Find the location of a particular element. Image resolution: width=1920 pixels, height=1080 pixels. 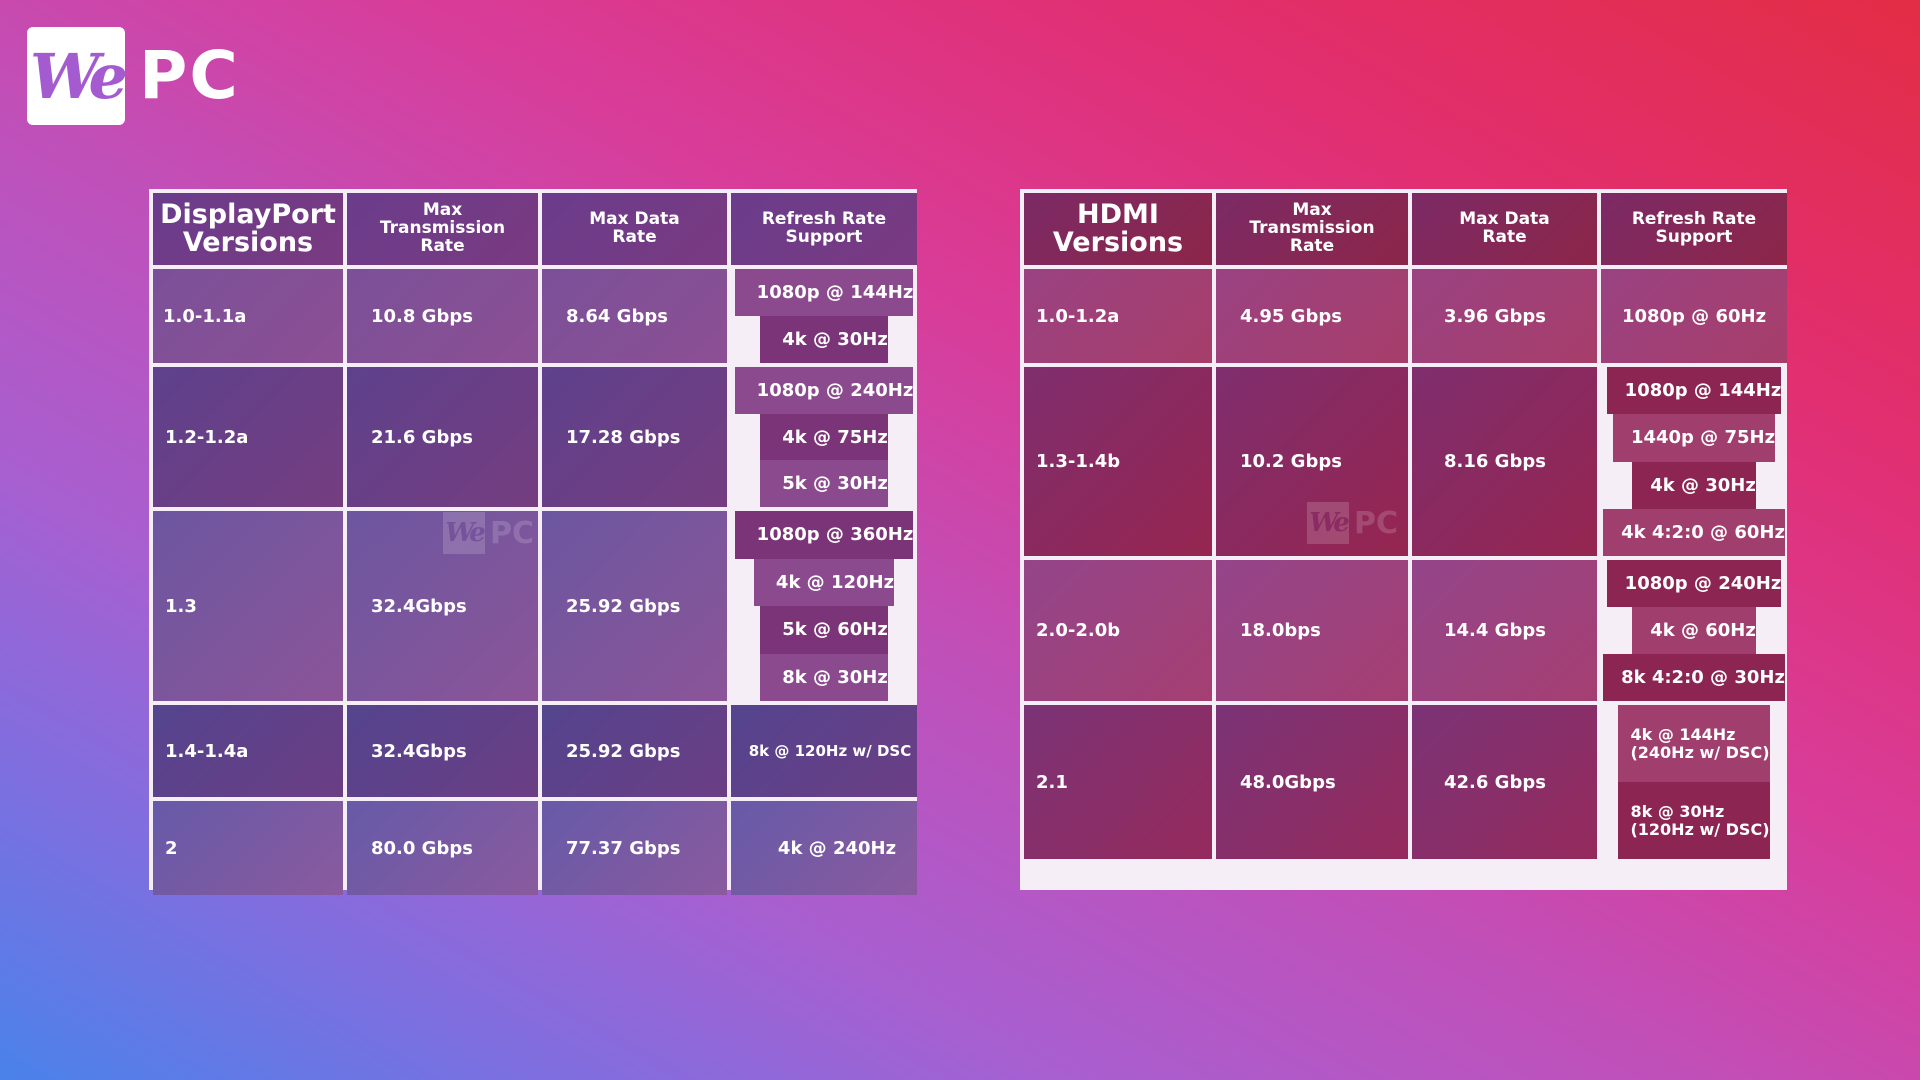

dp-row3-data-rate: 25.92 Gbps is located at coordinates (634, 606).